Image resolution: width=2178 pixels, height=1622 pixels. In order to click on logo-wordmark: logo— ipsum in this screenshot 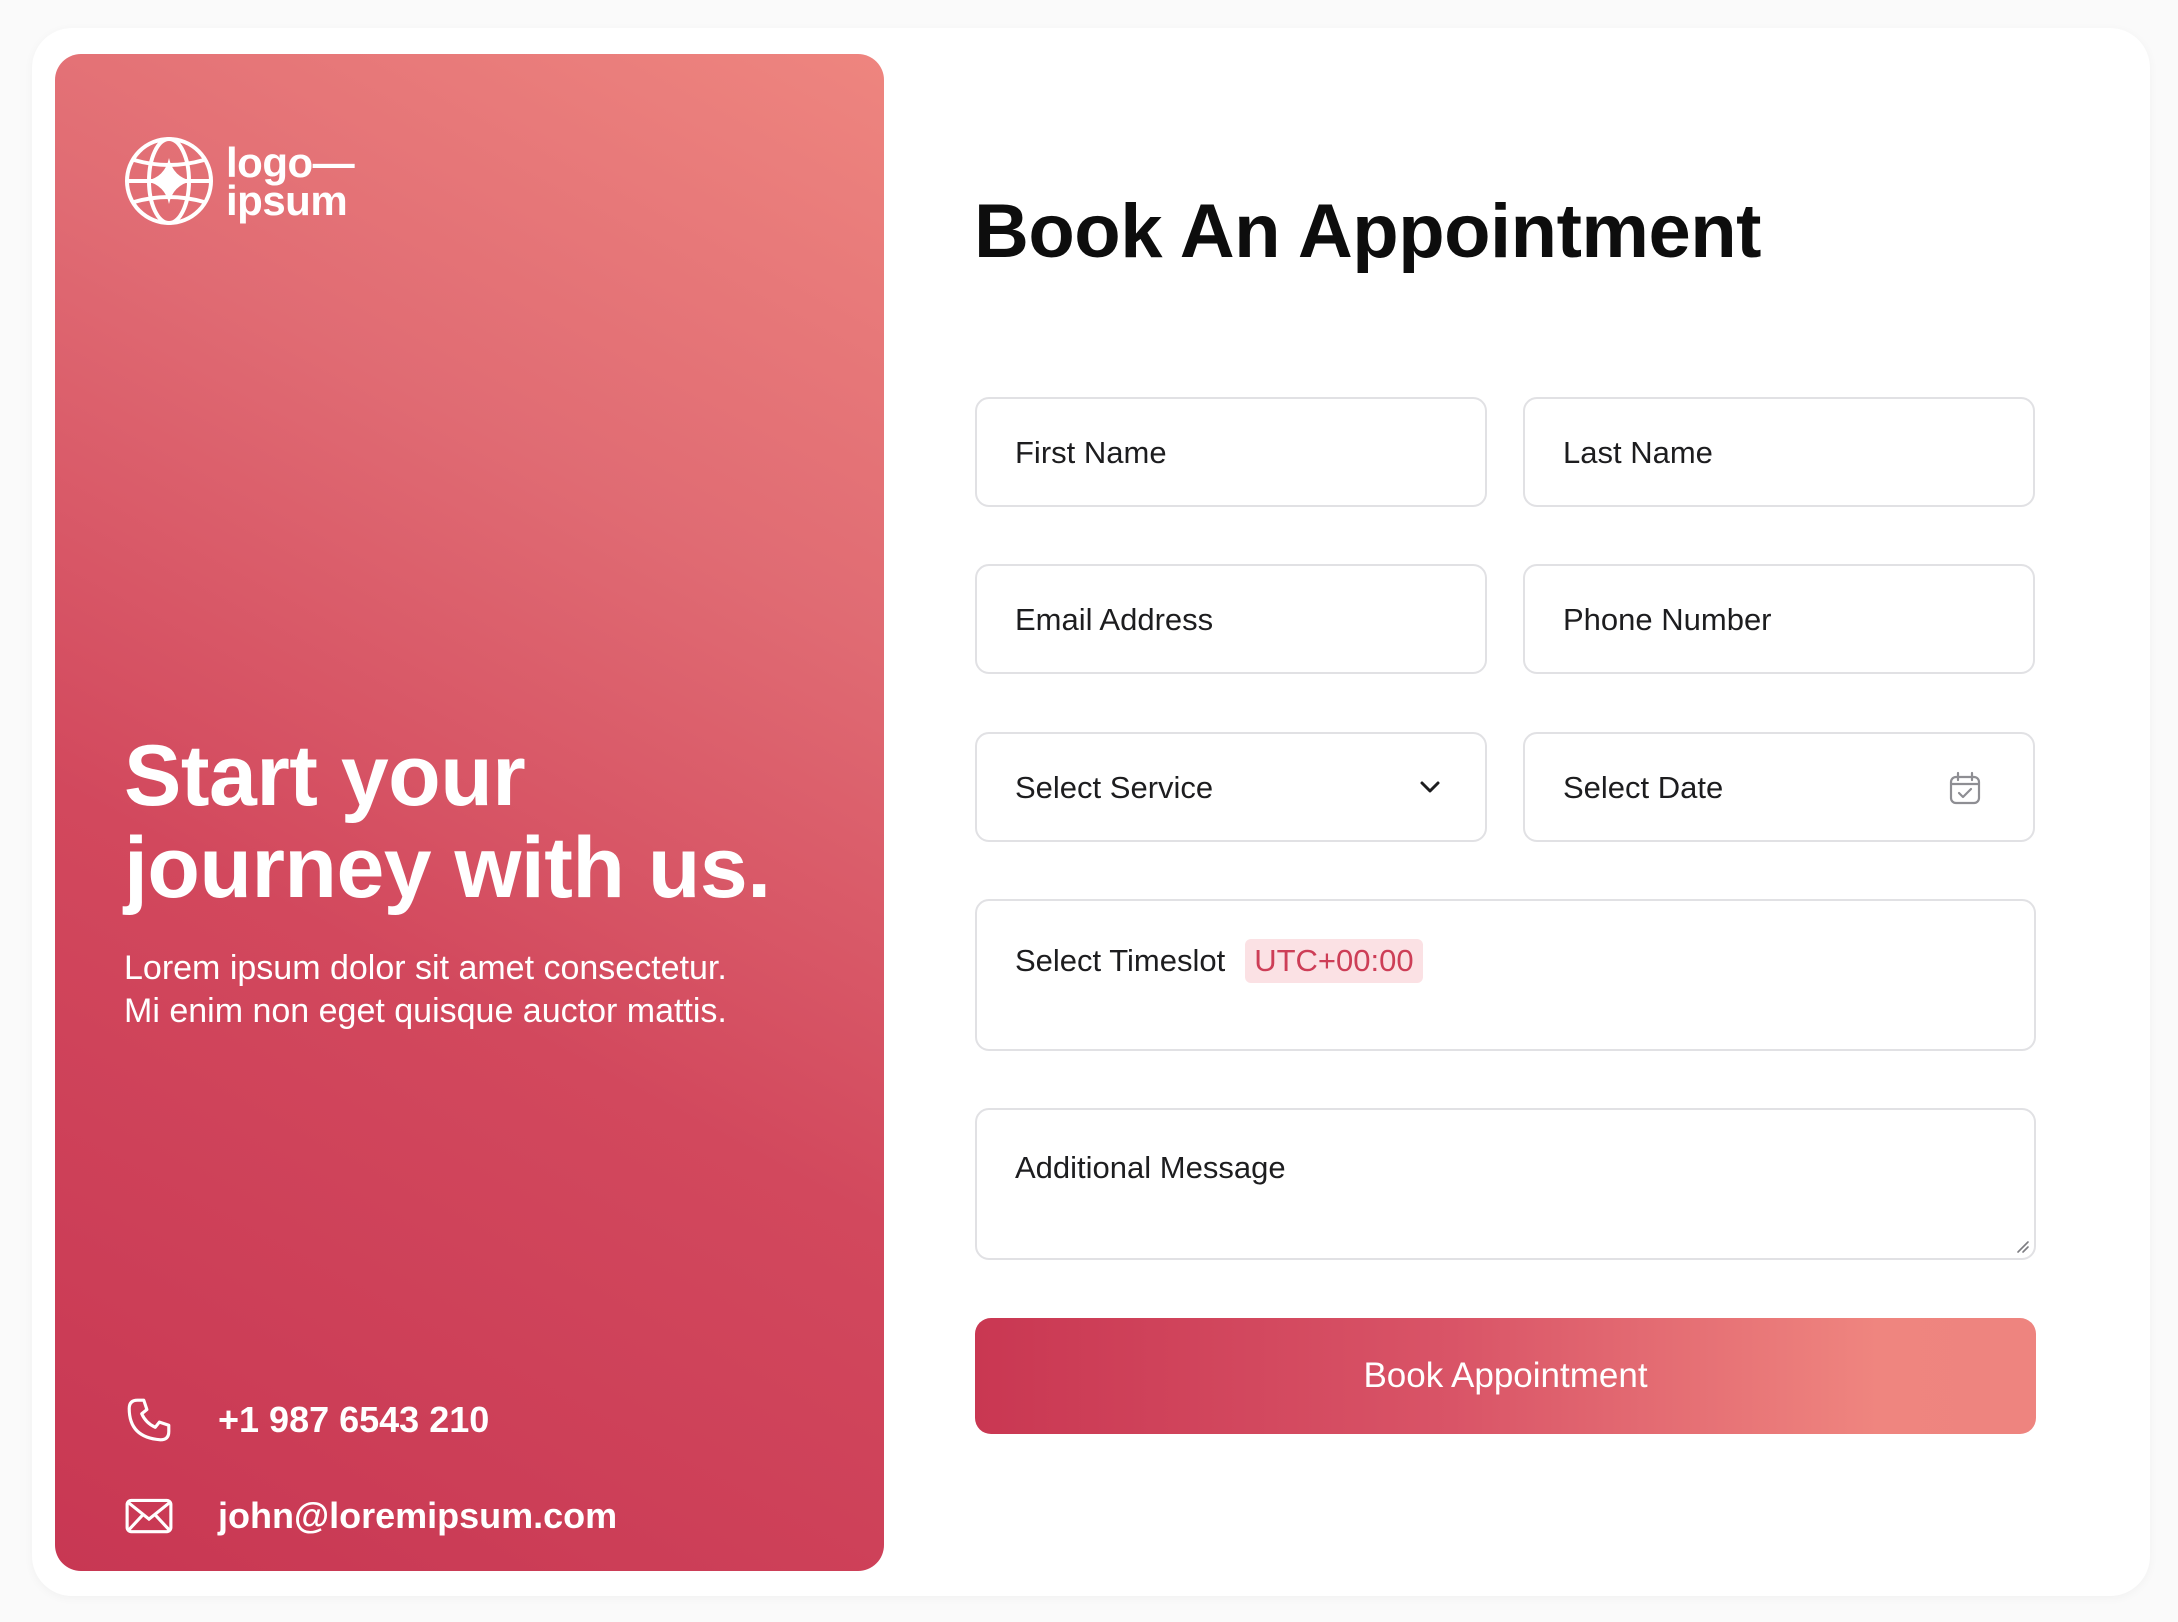, I will do `click(290, 183)`.